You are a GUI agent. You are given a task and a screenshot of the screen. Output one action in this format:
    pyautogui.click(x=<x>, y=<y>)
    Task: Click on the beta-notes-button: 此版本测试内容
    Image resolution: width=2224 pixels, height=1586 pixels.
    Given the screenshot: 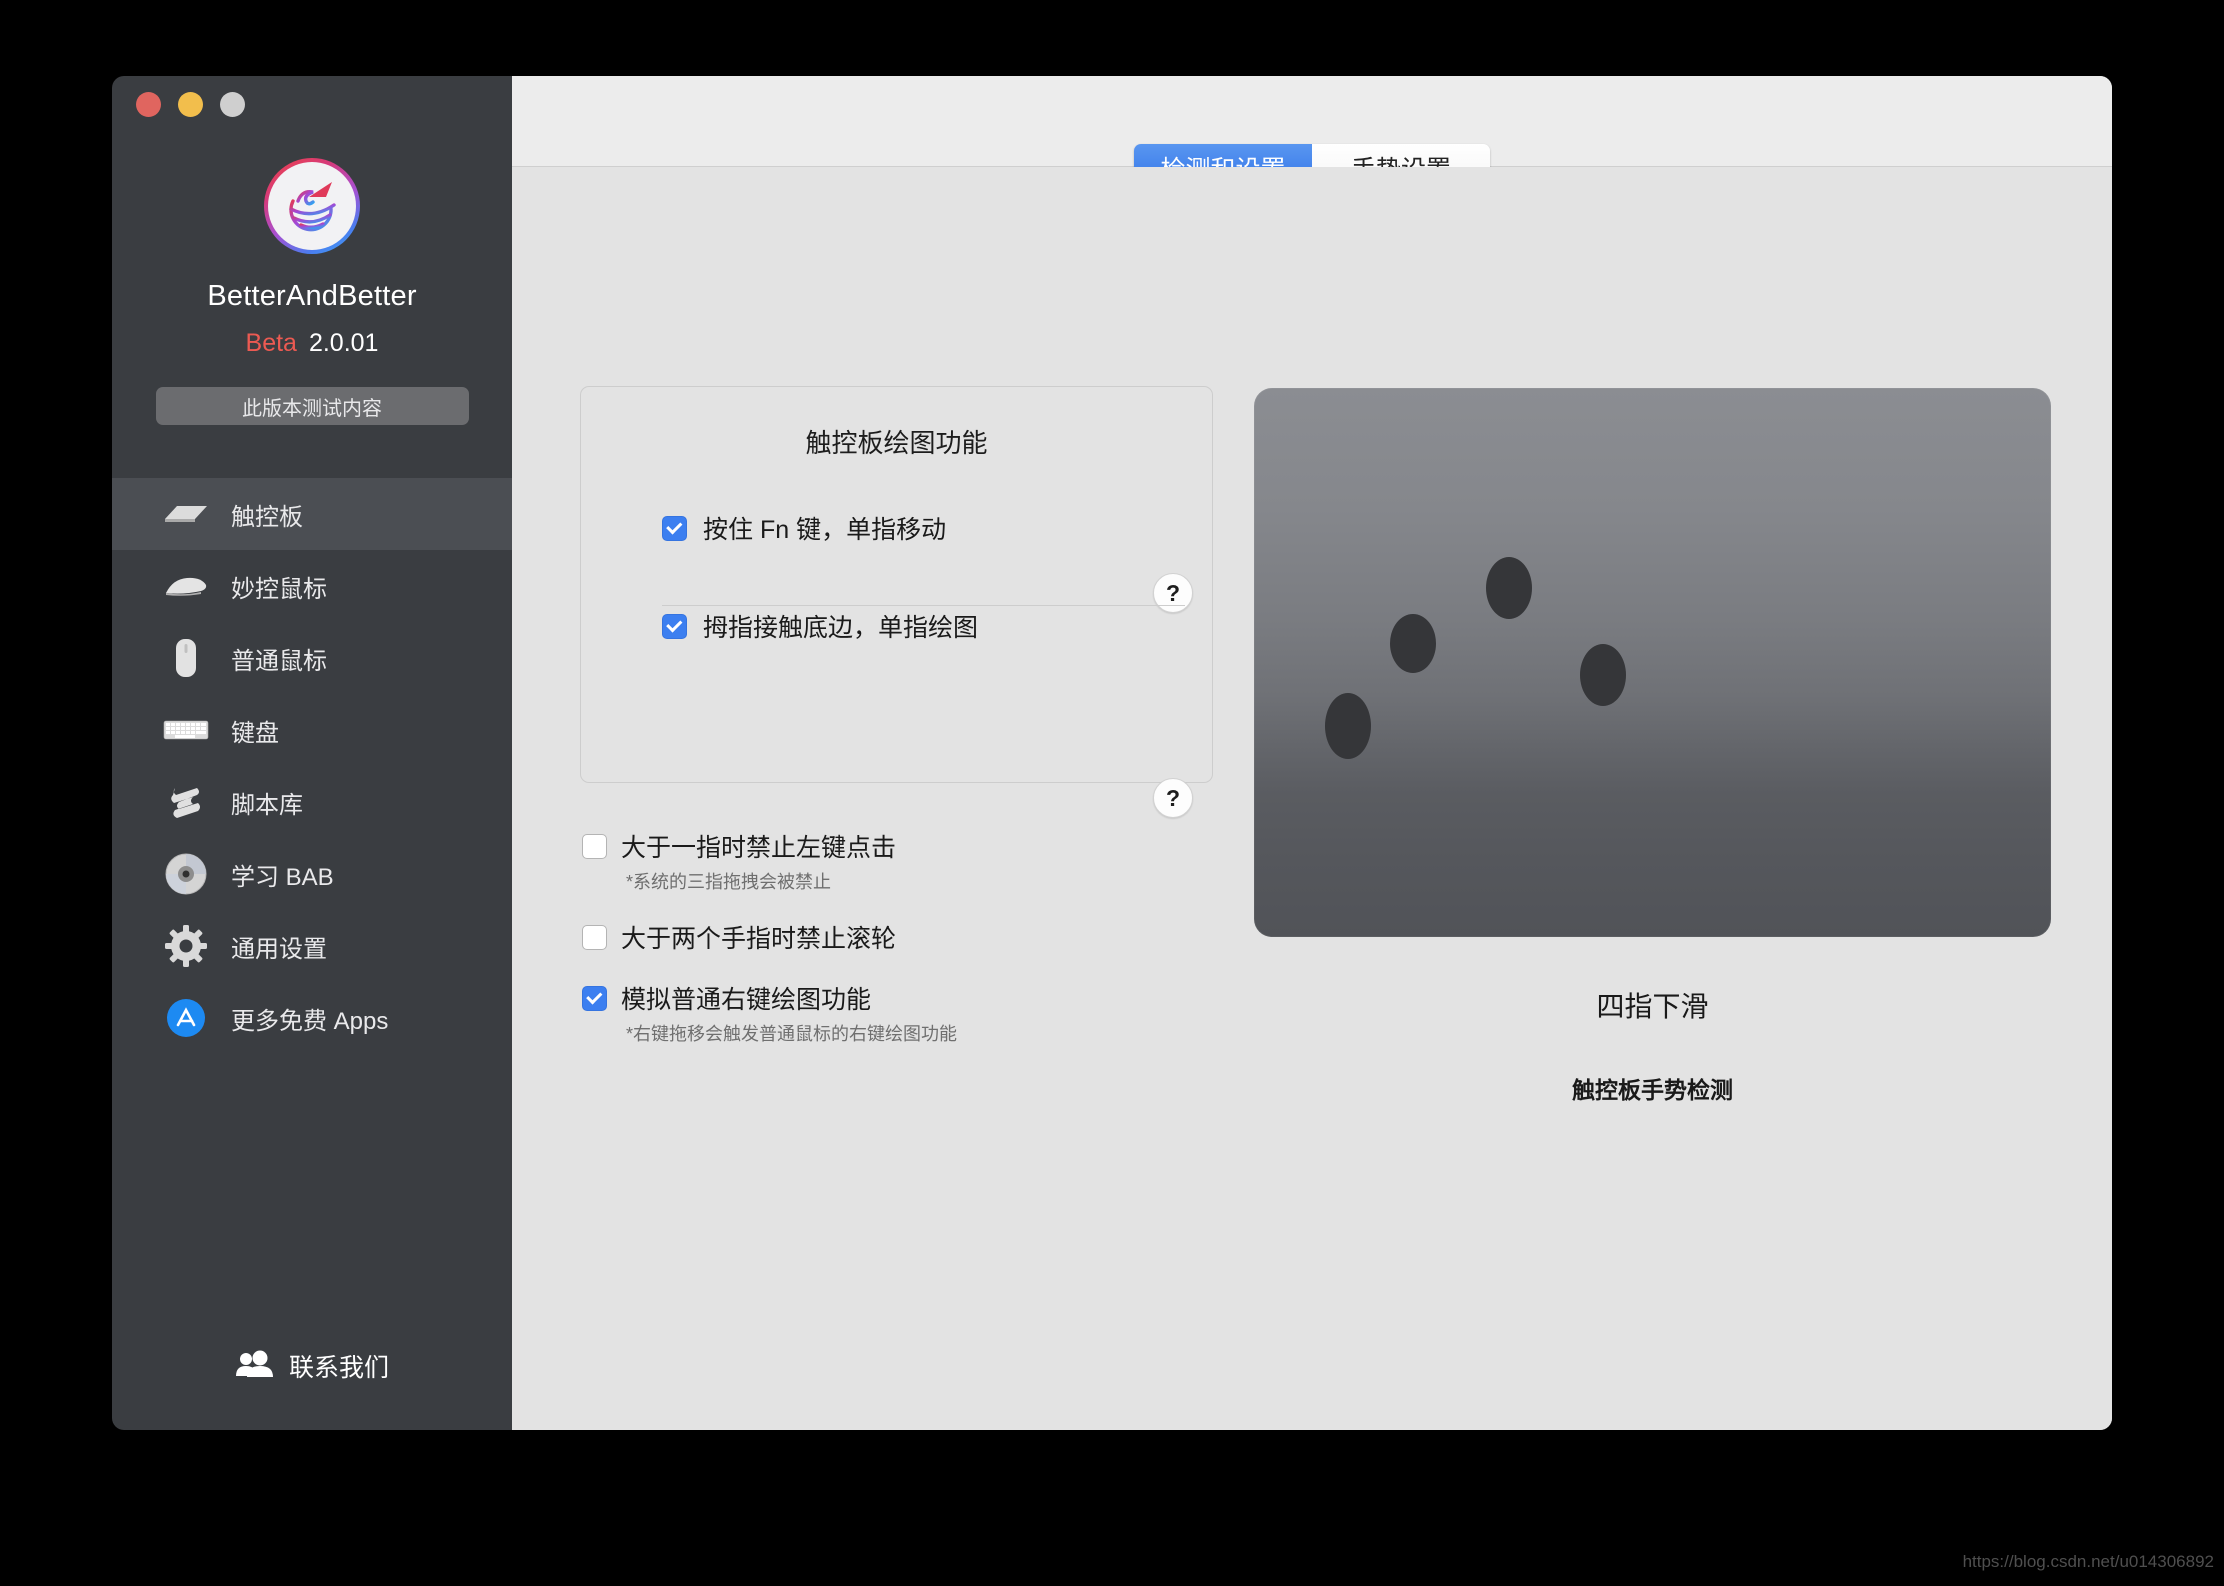 What is the action you would take?
    pyautogui.click(x=312, y=406)
    